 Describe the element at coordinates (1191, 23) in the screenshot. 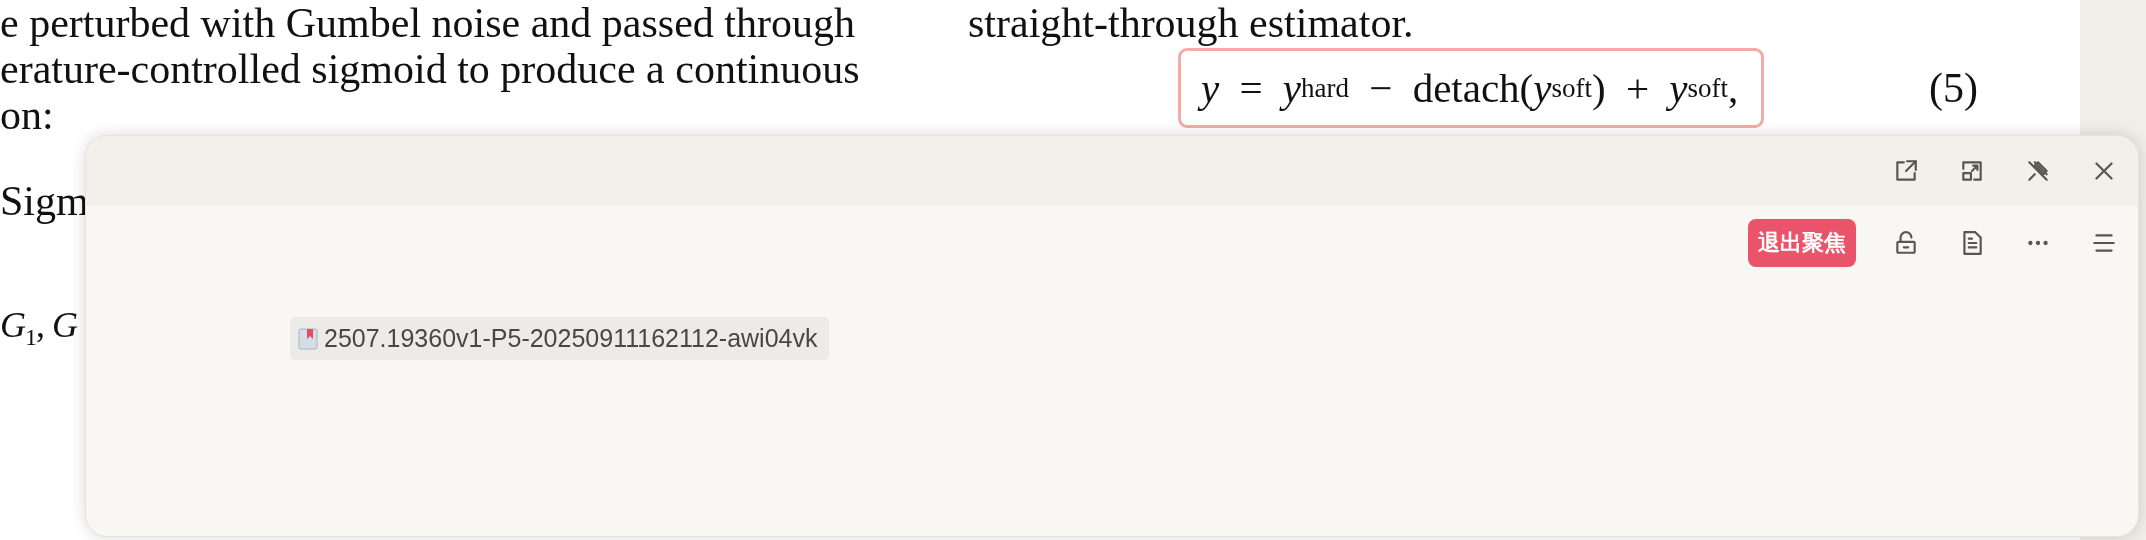

I see `text-line: straight-through estimator.` at that location.